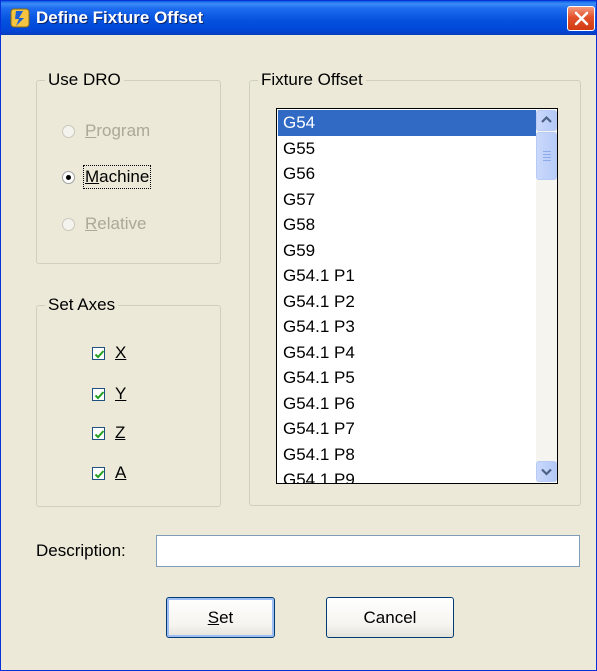 This screenshot has height=671, width=597. What do you see at coordinates (84, 80) in the screenshot?
I see `use-dro-label: Use DRO` at bounding box center [84, 80].